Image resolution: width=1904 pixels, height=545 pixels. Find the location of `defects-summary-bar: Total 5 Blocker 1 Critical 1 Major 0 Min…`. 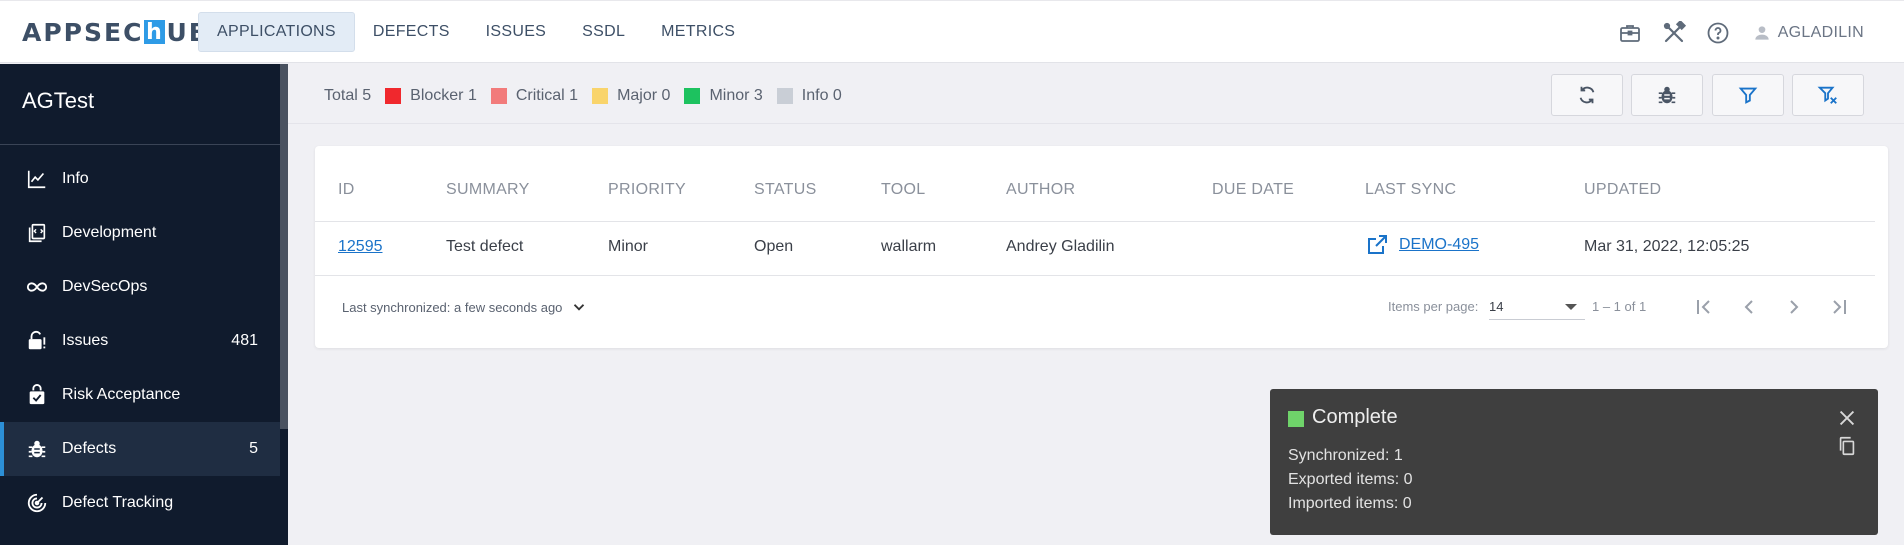

defects-summary-bar: Total 5 Blocker 1 Critical 1 Major 0 Min… is located at coordinates (1096, 94).